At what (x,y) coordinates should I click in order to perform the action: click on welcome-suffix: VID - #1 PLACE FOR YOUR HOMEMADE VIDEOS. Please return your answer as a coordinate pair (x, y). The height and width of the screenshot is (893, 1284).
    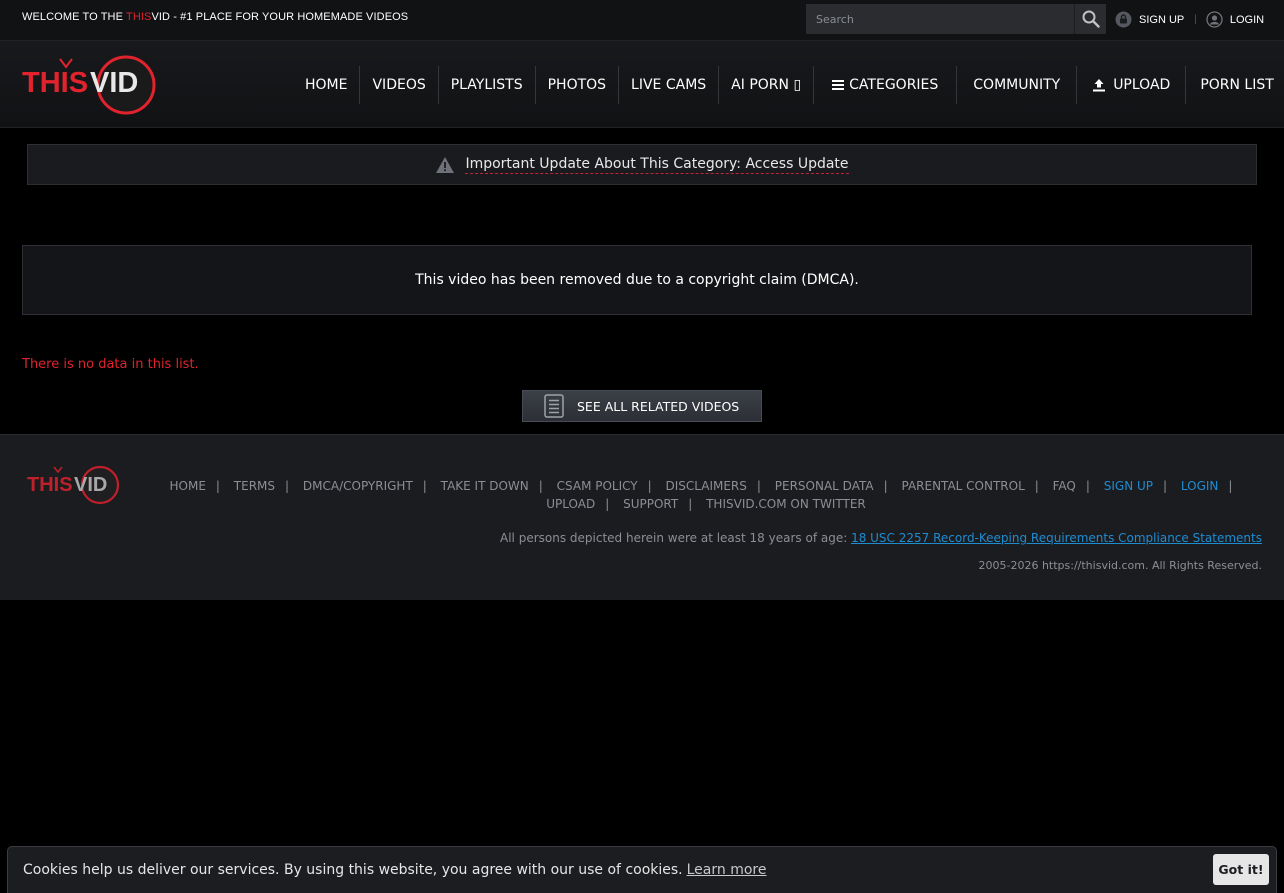
    Looking at the image, I should click on (280, 17).